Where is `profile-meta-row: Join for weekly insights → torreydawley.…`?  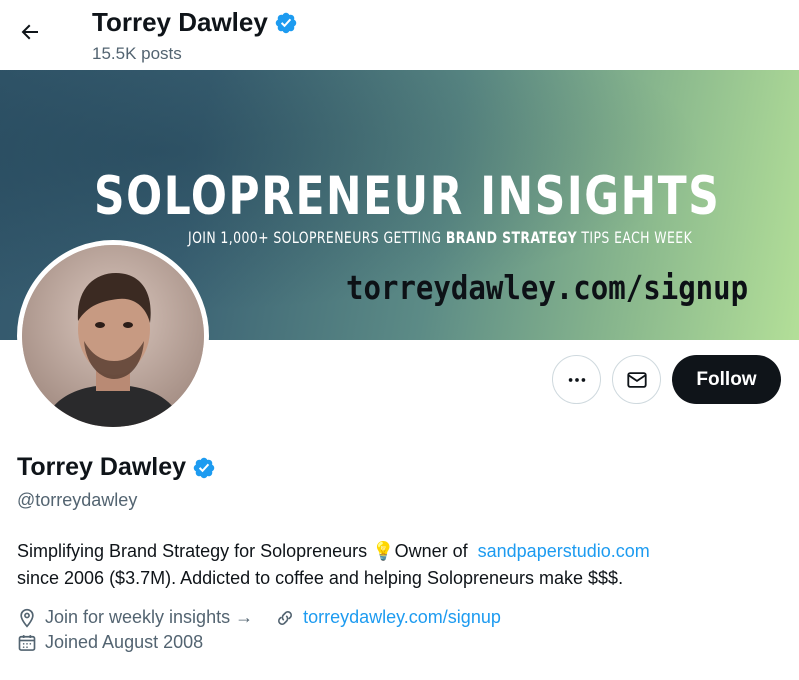 profile-meta-row: Join for weekly insights → torreydawley.… is located at coordinates (259, 617).